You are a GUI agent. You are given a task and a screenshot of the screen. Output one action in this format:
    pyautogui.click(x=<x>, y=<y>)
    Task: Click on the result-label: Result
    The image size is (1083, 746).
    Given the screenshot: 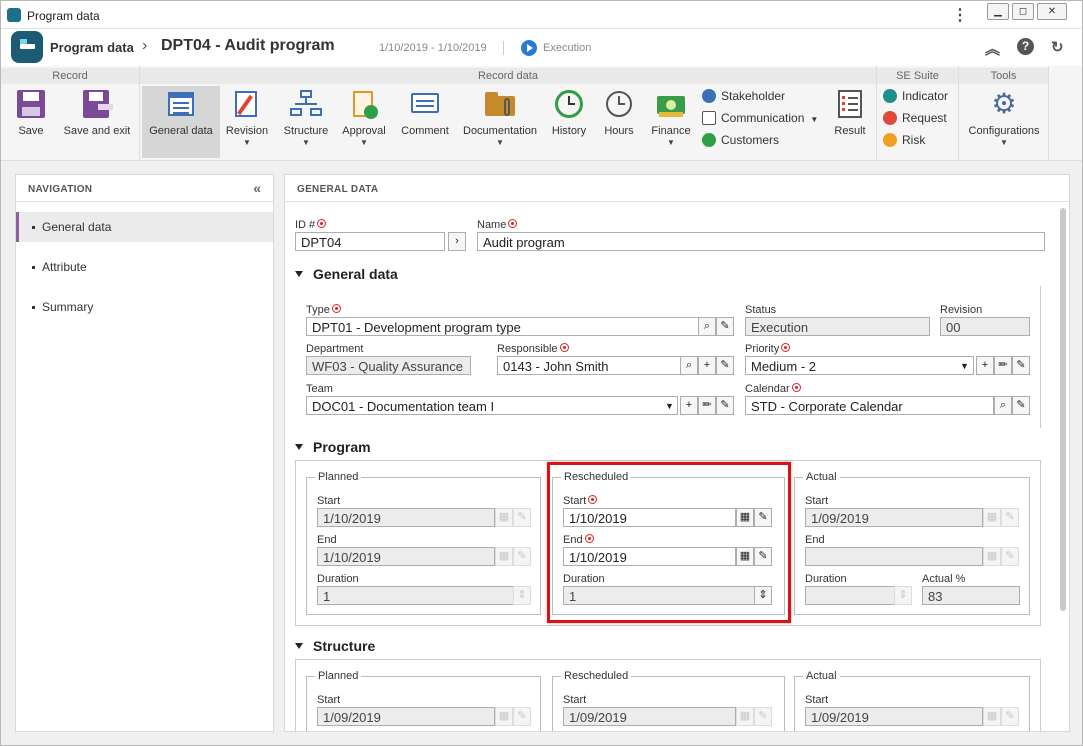 What is the action you would take?
    pyautogui.click(x=850, y=131)
    